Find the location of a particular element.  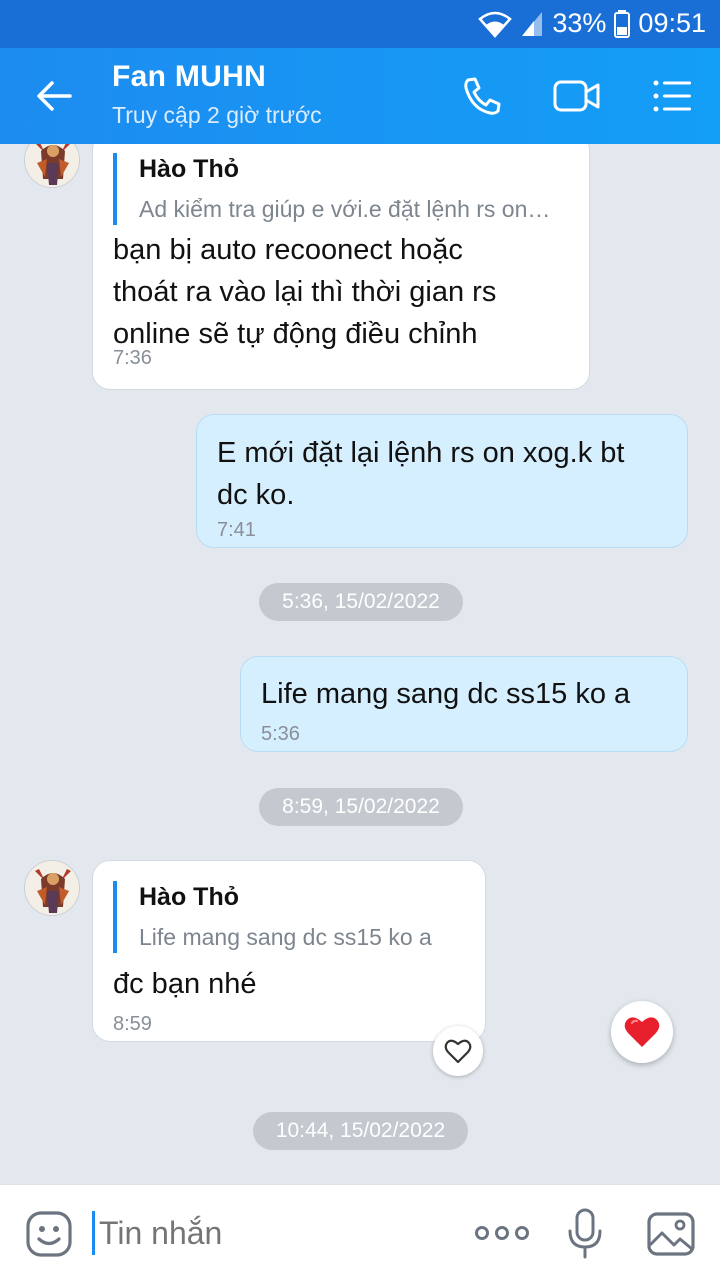

more-icon is located at coordinates (502, 1233).